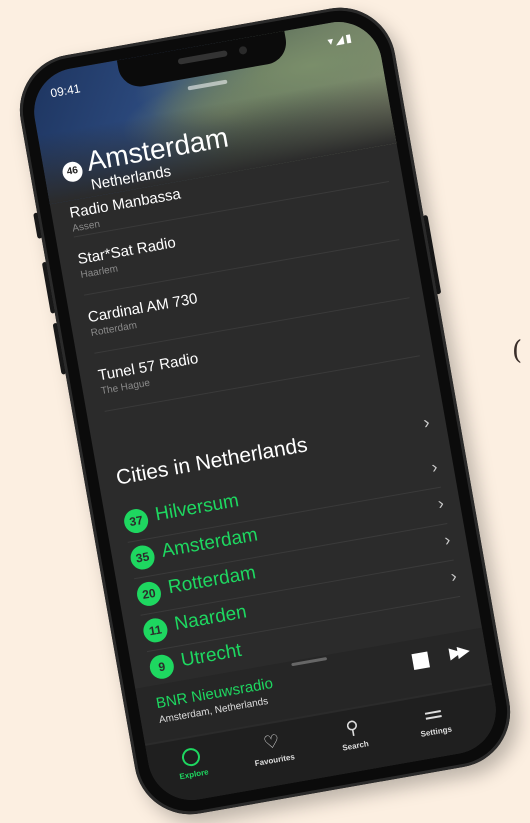  I want to click on fast-forward-icon: ▶▶, so click(458, 651).